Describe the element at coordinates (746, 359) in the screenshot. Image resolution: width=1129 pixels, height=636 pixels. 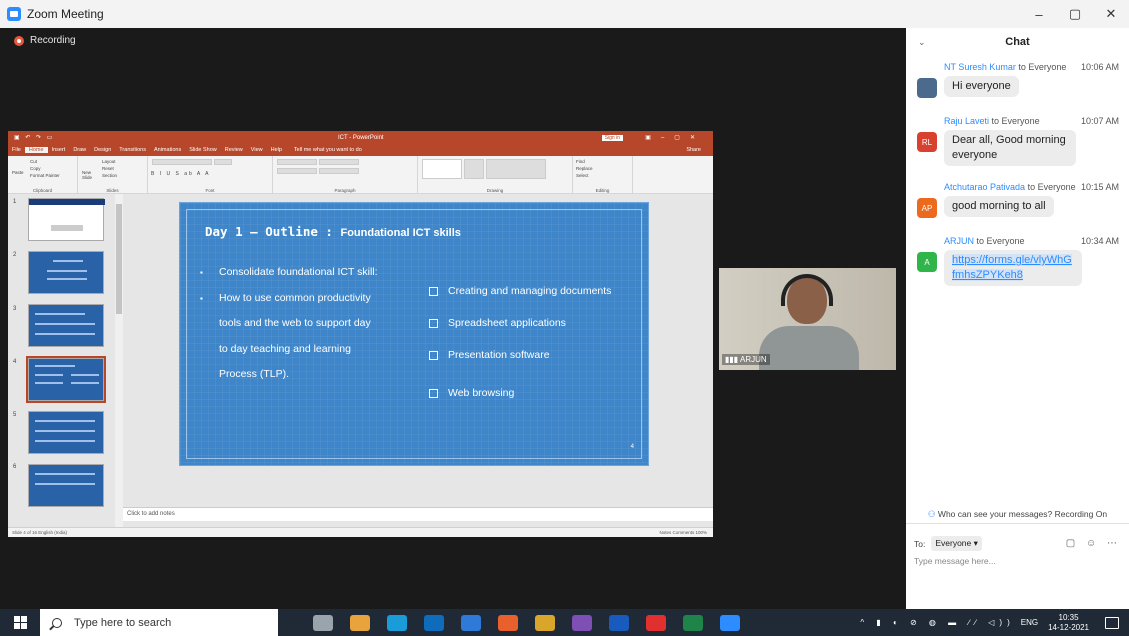
I see `participant-name-label: ▮▮▮ ARJUN` at that location.